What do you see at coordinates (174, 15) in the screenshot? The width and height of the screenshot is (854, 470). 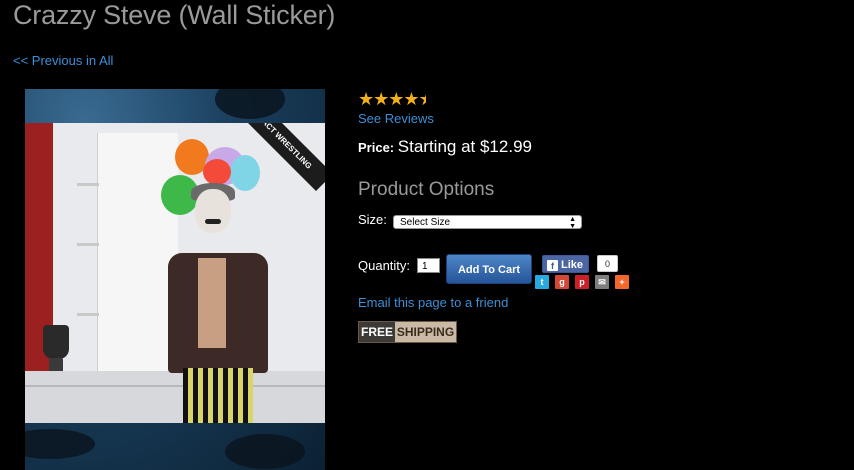 I see `page-title: Crazzy Steve (Wall Sticker)` at bounding box center [174, 15].